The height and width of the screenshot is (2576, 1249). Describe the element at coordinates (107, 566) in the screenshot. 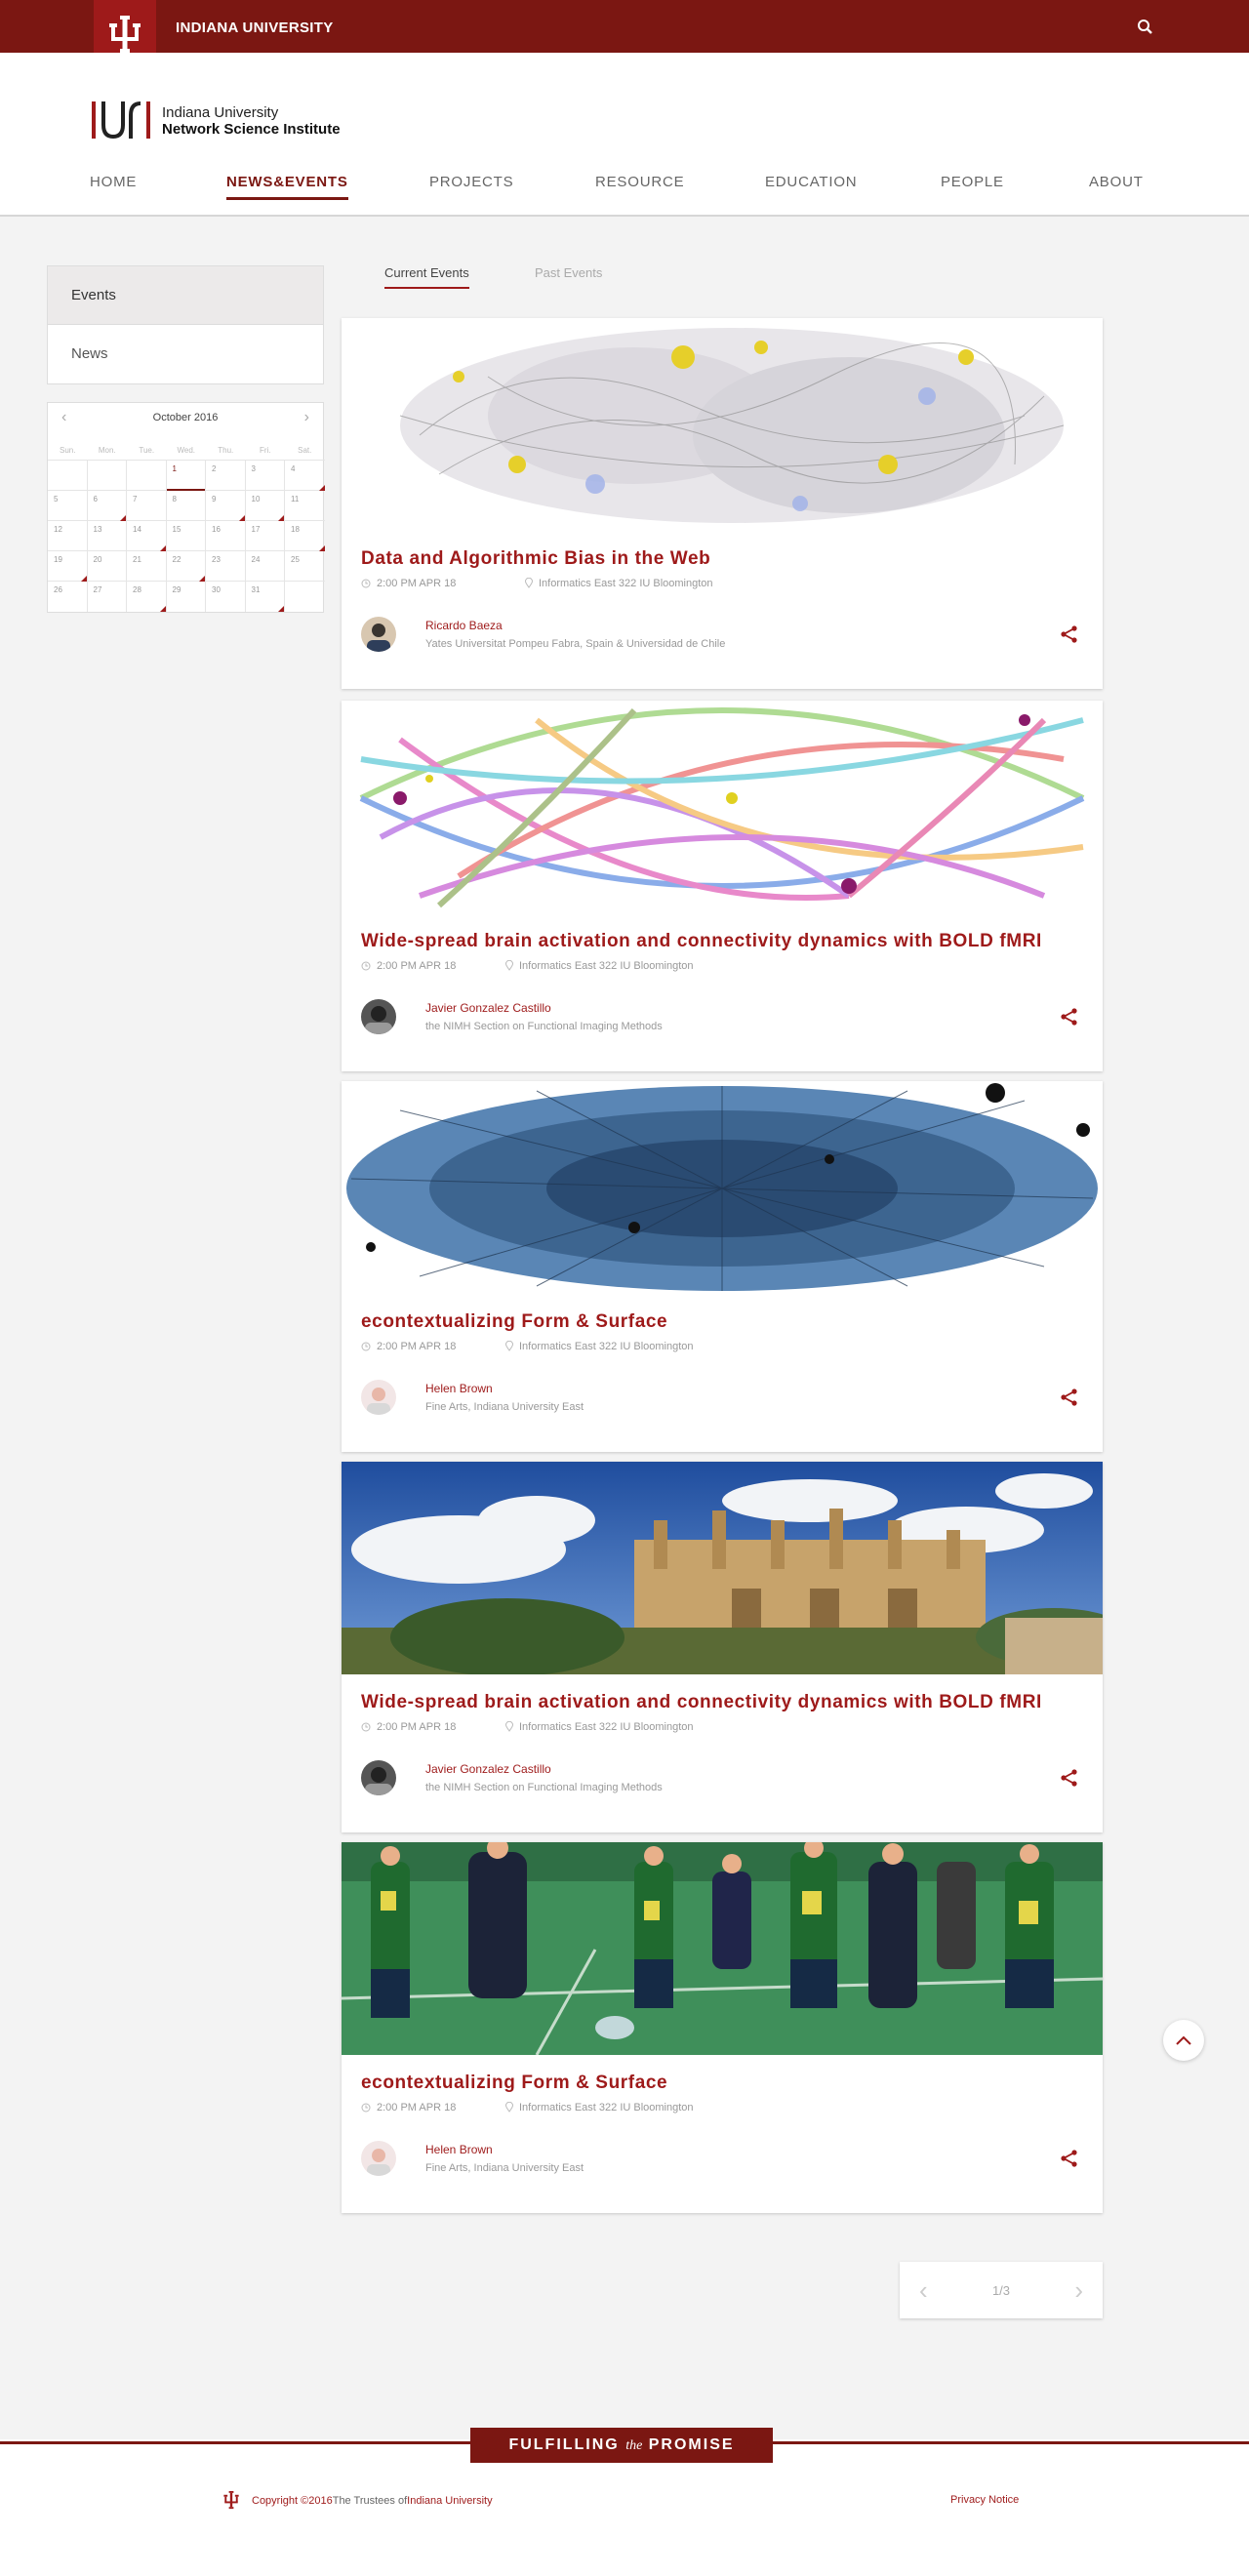

I see `calendar-day: 20` at that location.